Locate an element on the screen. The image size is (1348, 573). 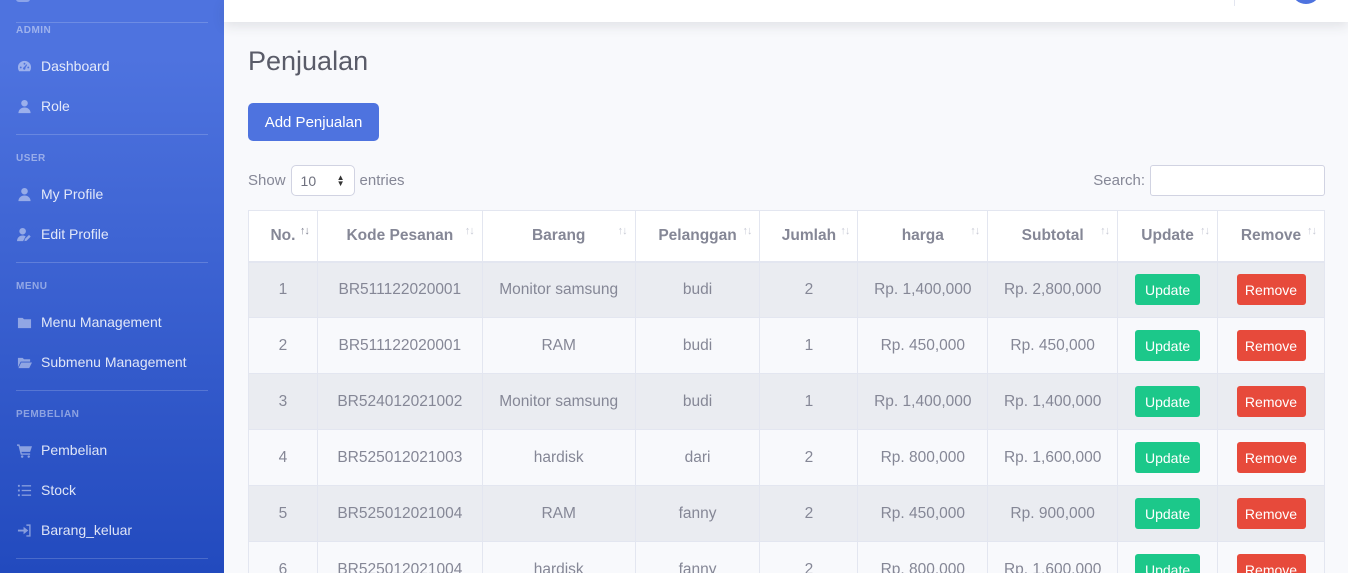
cell-barang: RAM is located at coordinates (558, 513).